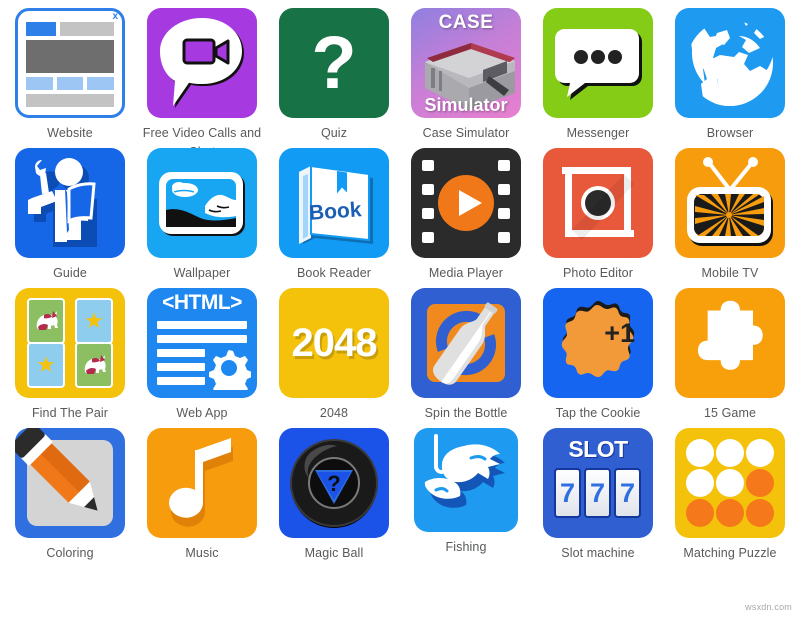  I want to click on magic-8-ball-icon: ?, so click(334, 483).